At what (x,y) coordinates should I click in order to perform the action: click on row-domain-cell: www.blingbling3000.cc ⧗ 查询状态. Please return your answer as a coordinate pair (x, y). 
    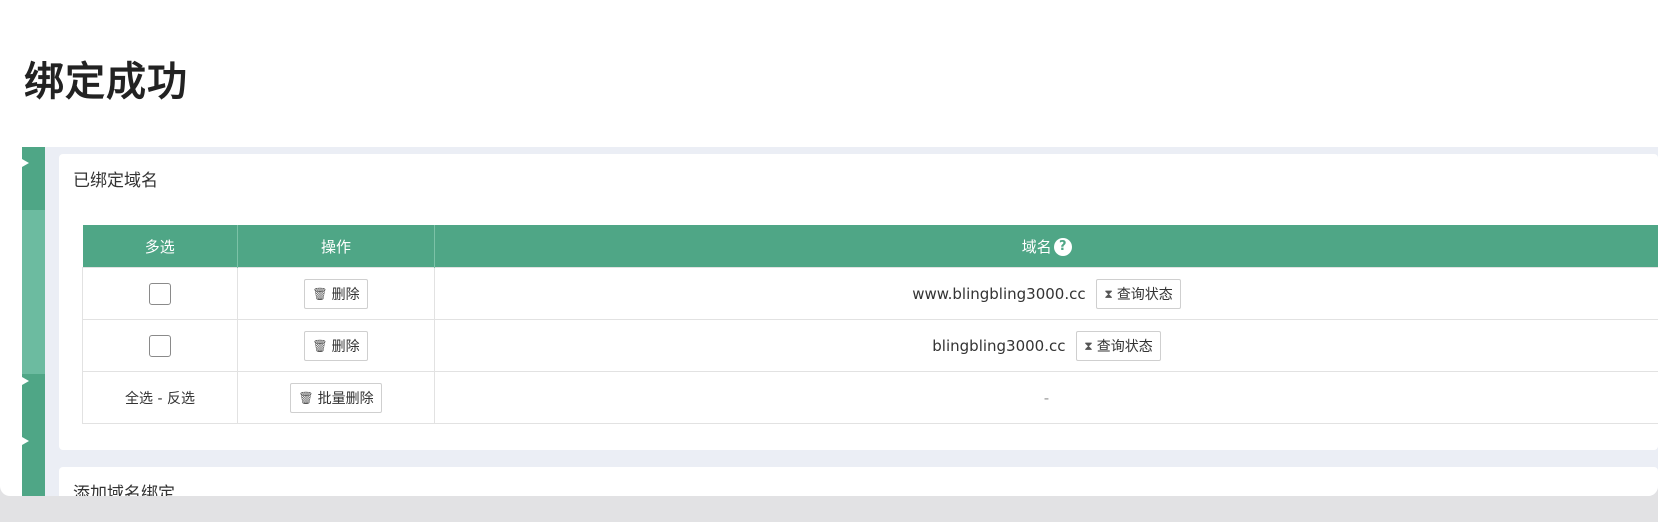
    Looking at the image, I should click on (1046, 293).